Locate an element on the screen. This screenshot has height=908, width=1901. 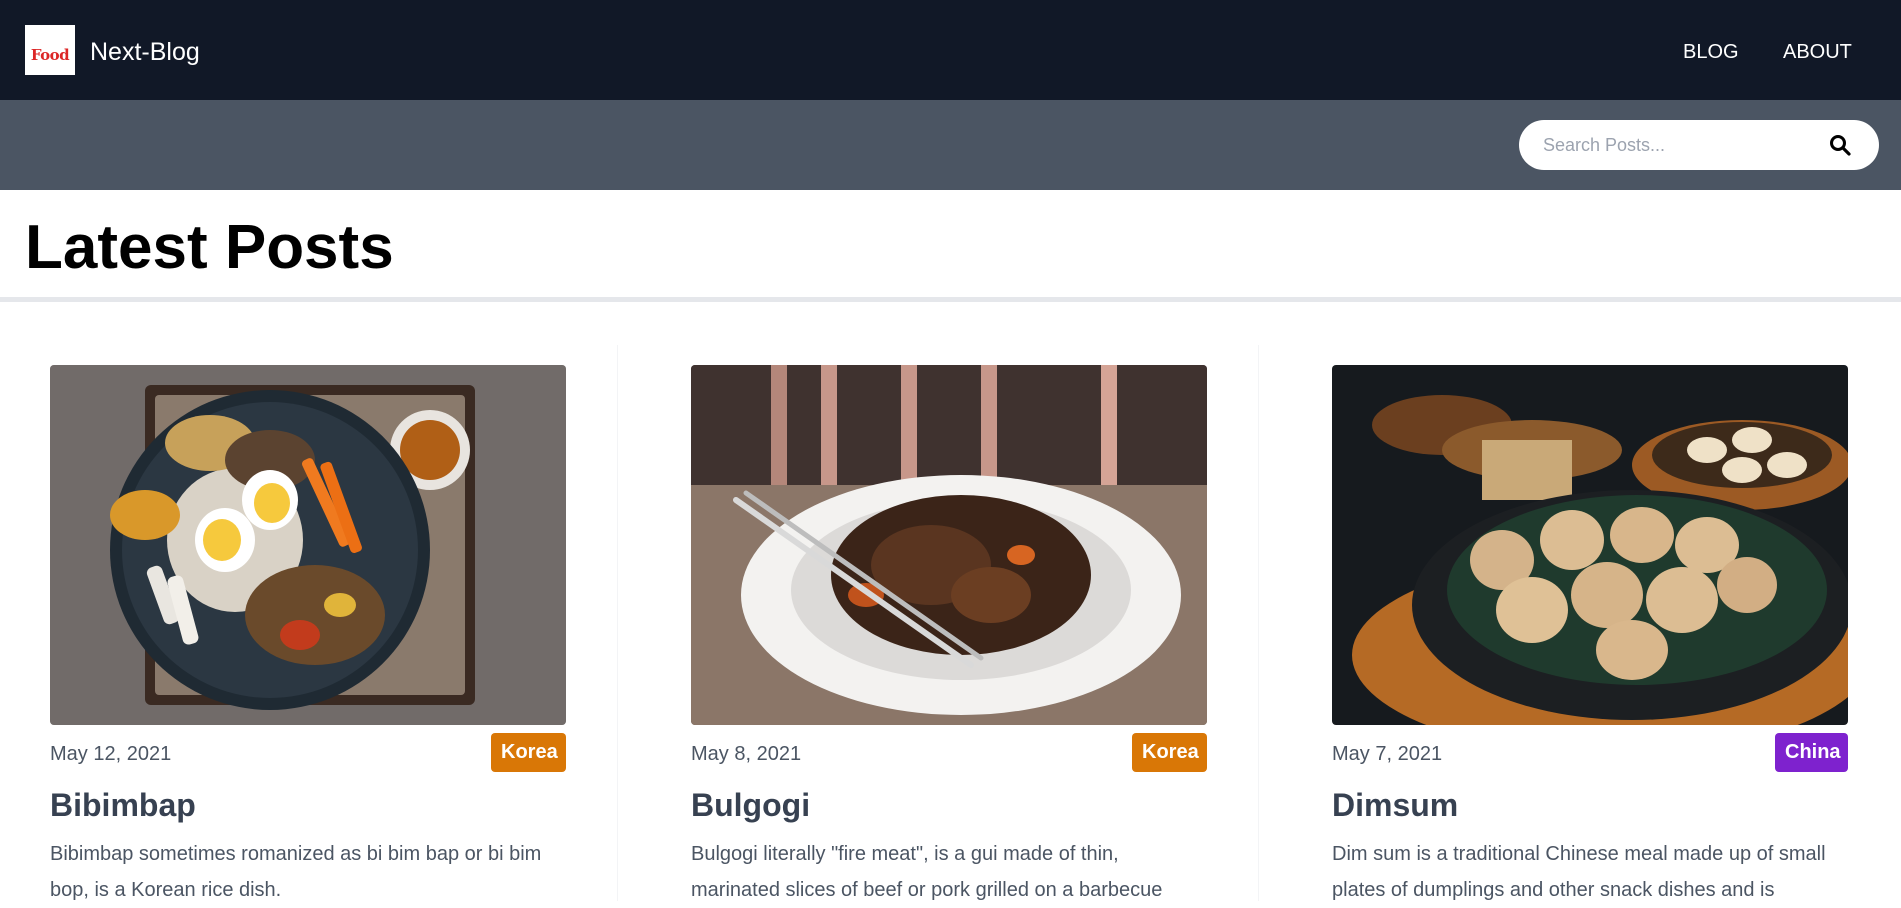
search-box is located at coordinates (1699, 145).